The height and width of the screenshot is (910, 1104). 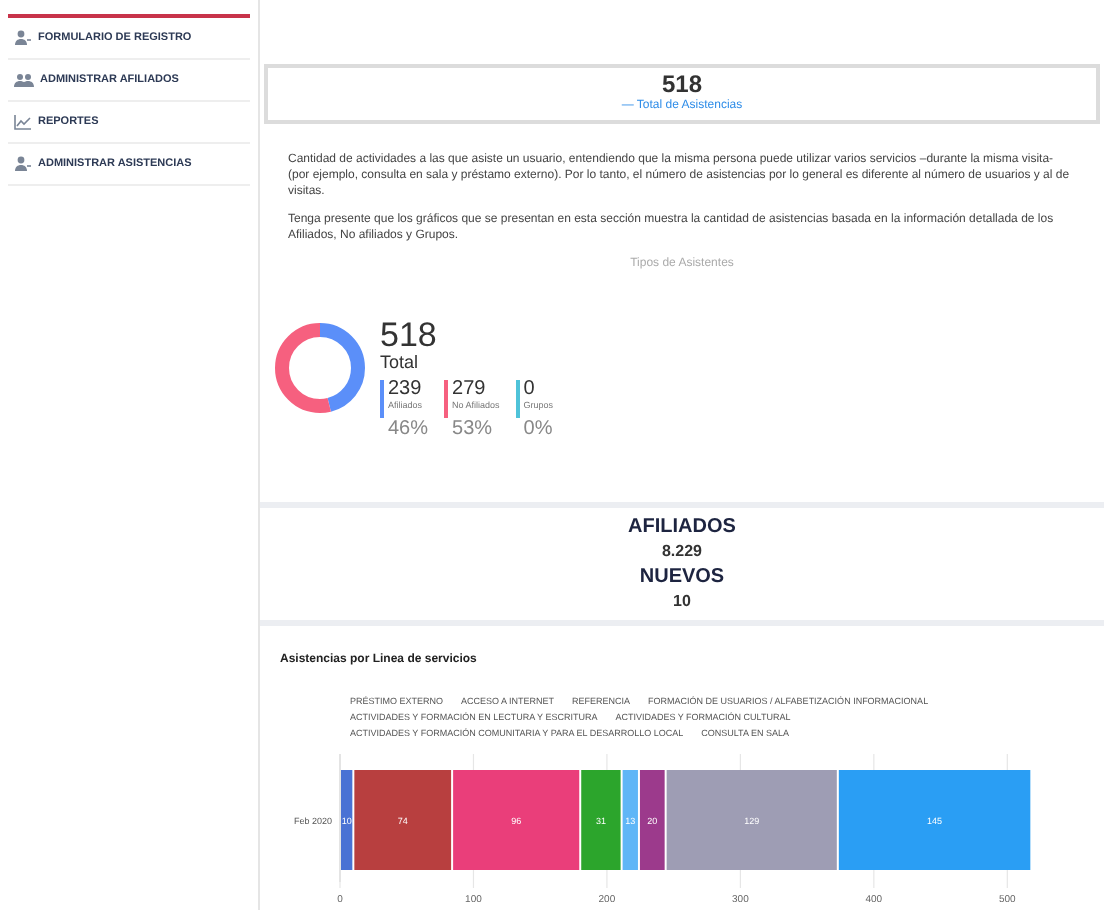 What do you see at coordinates (400, 362) in the screenshot?
I see `total-caption: Total` at bounding box center [400, 362].